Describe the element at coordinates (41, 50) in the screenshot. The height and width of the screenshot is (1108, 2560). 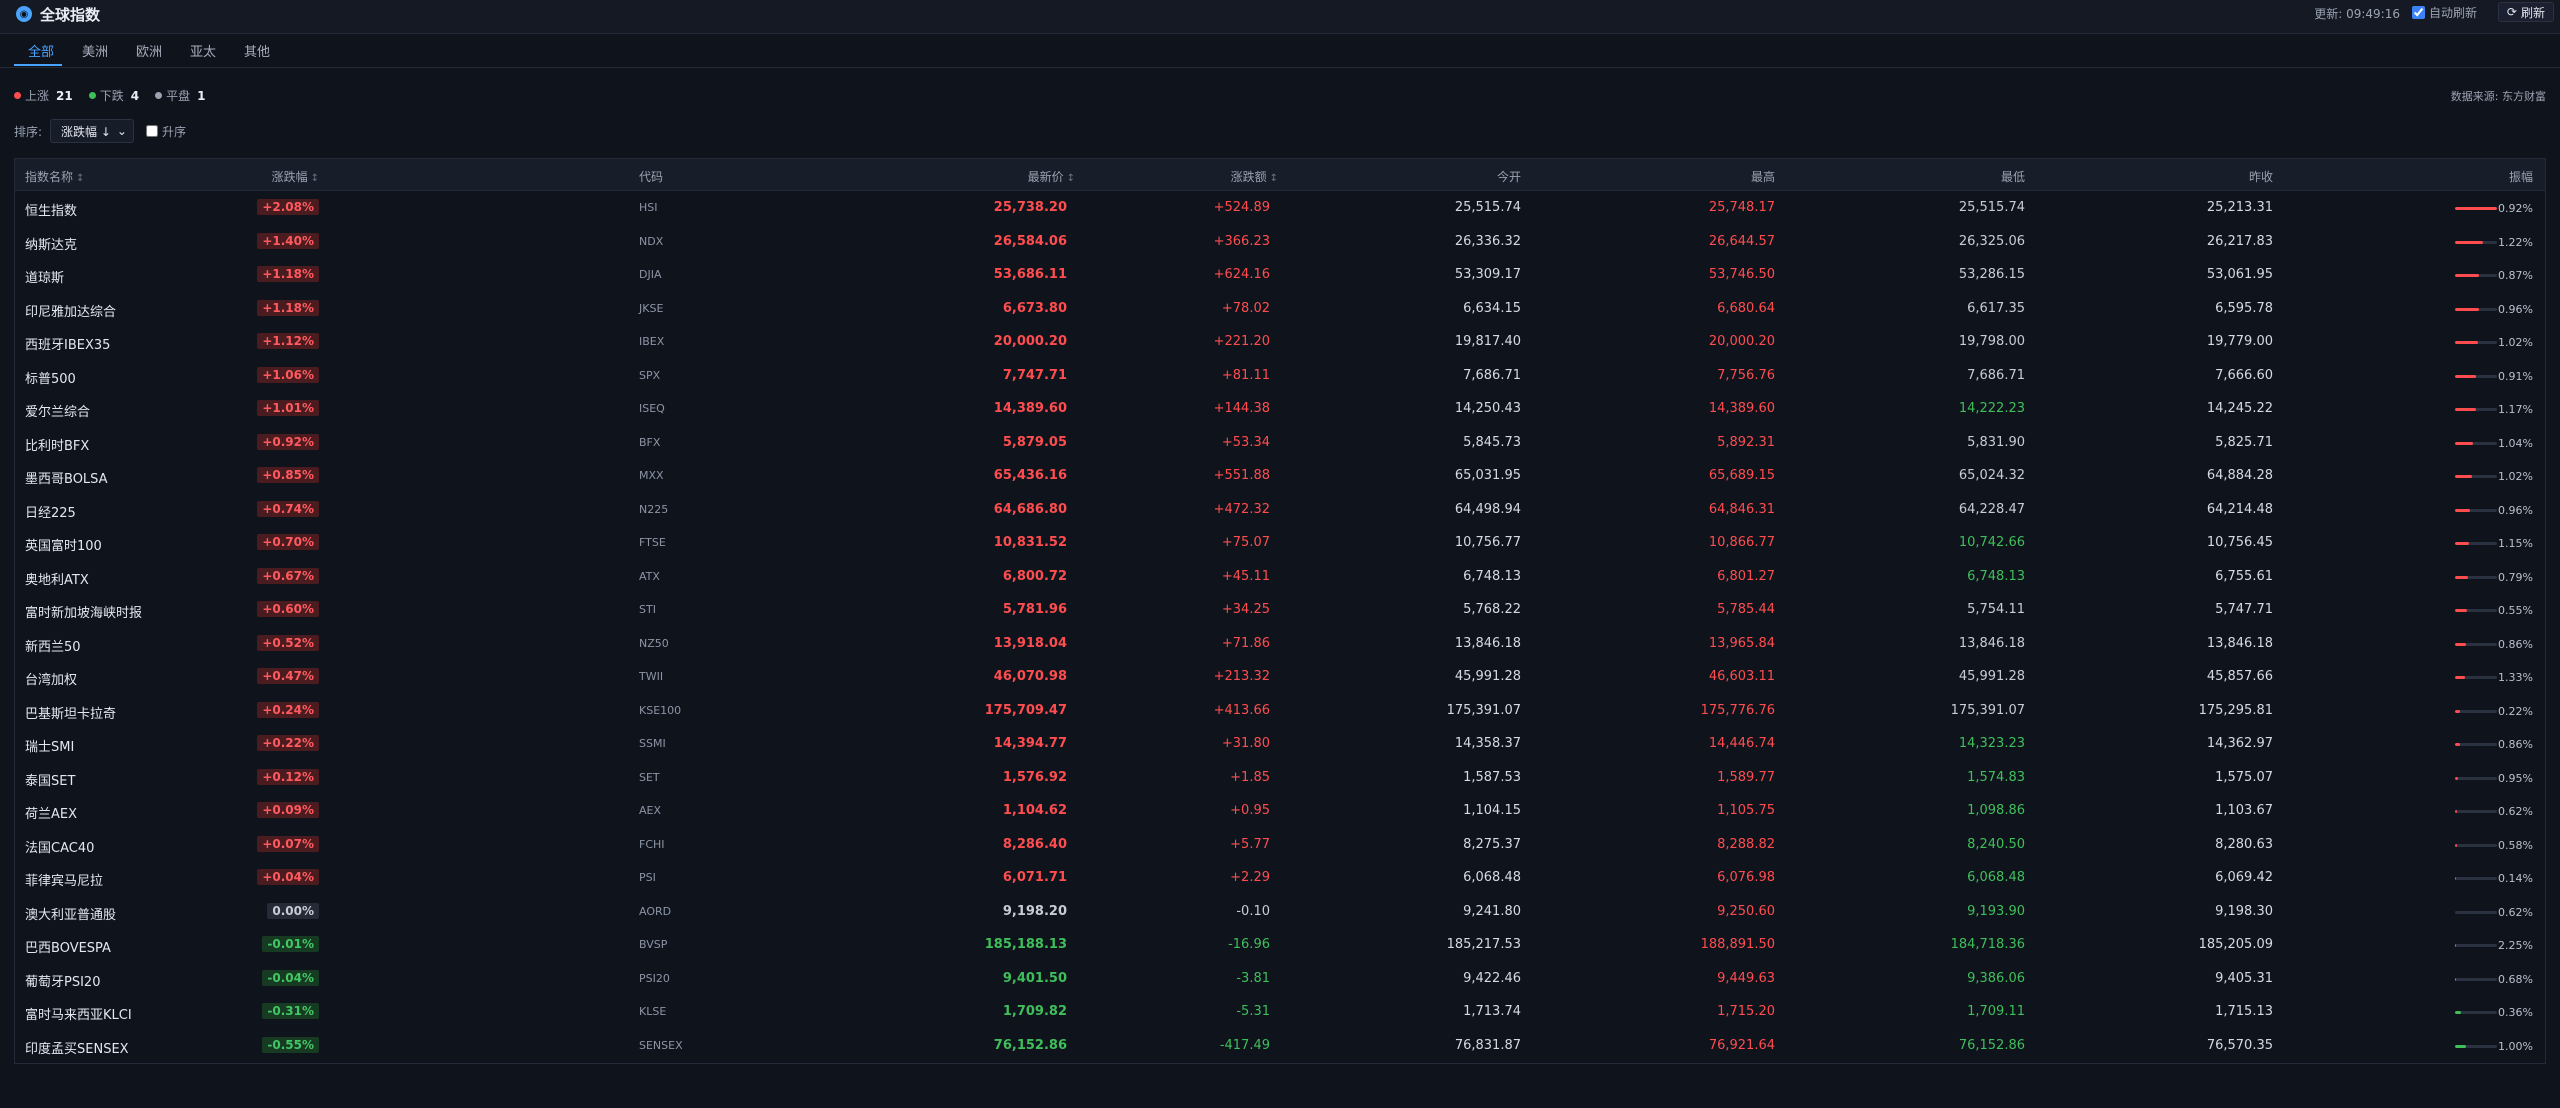
I see `tab-all: 全部` at that location.